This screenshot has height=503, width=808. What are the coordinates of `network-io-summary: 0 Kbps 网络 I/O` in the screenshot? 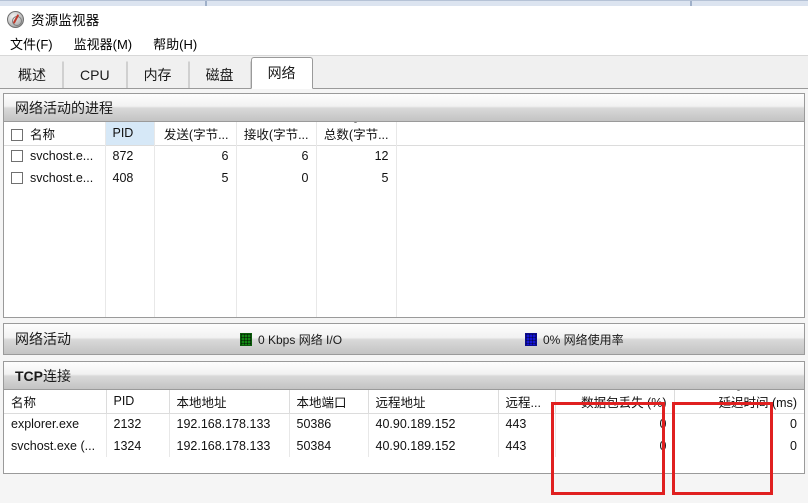 It's located at (291, 339).